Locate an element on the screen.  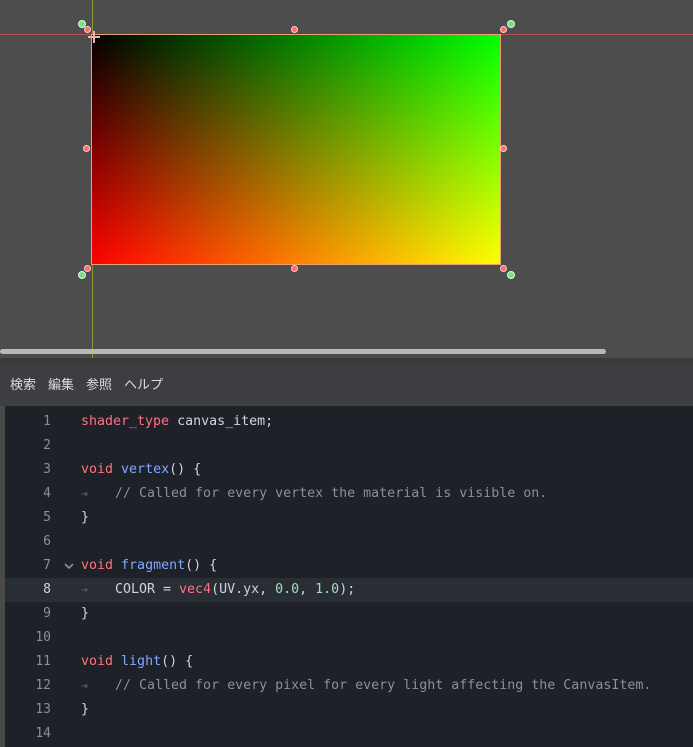
code-line: 9} is located at coordinates (349, 614).